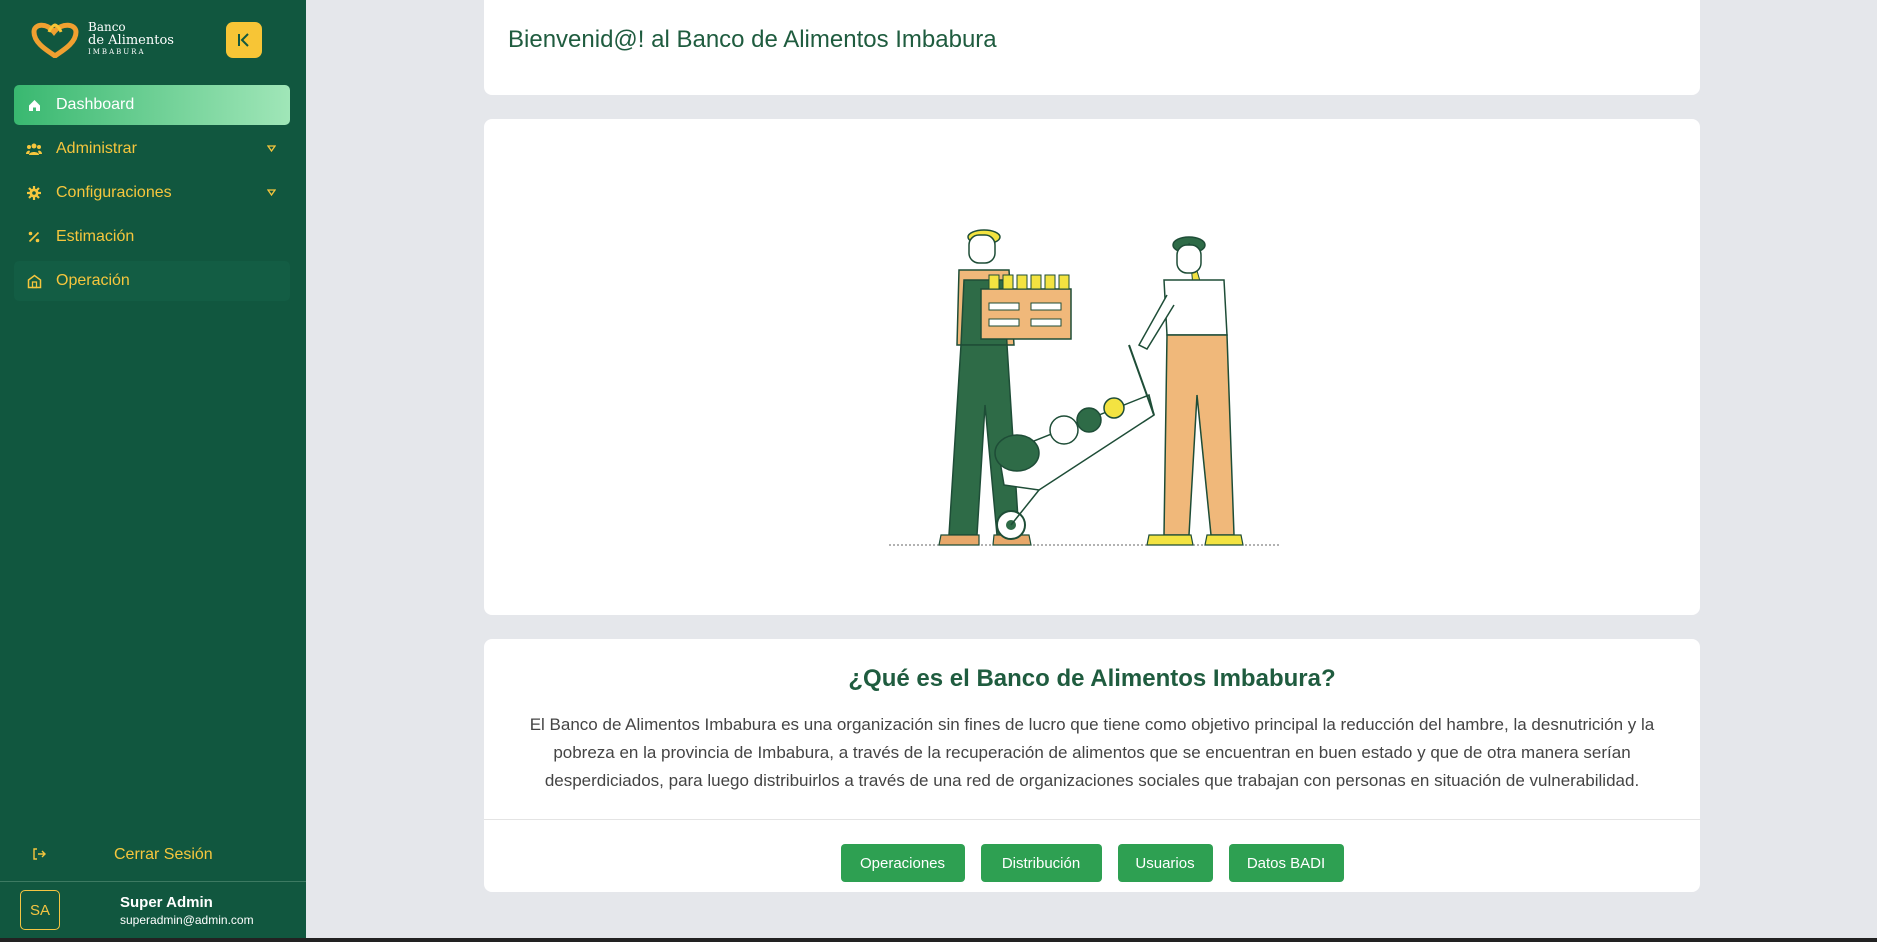  What do you see at coordinates (1165, 863) in the screenshot?
I see `usuarios-button: Usuarios` at bounding box center [1165, 863].